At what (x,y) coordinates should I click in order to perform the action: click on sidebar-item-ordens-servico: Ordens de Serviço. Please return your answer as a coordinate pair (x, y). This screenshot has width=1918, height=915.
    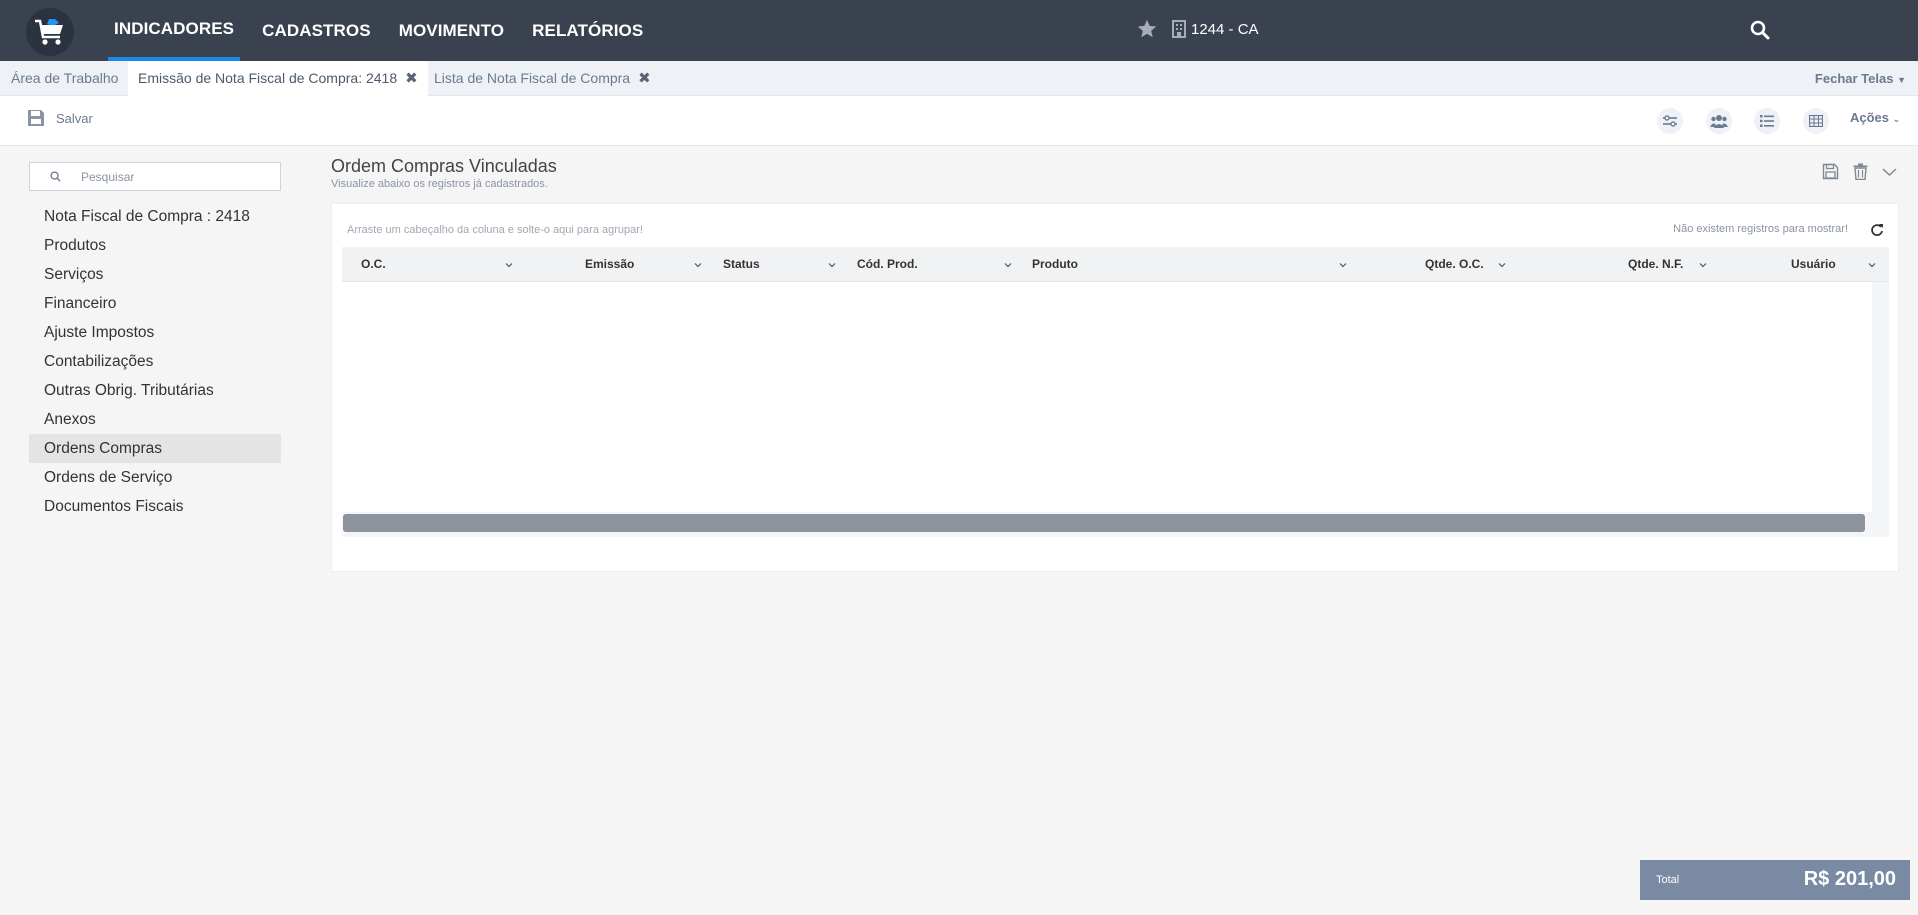
    Looking at the image, I should click on (155, 477).